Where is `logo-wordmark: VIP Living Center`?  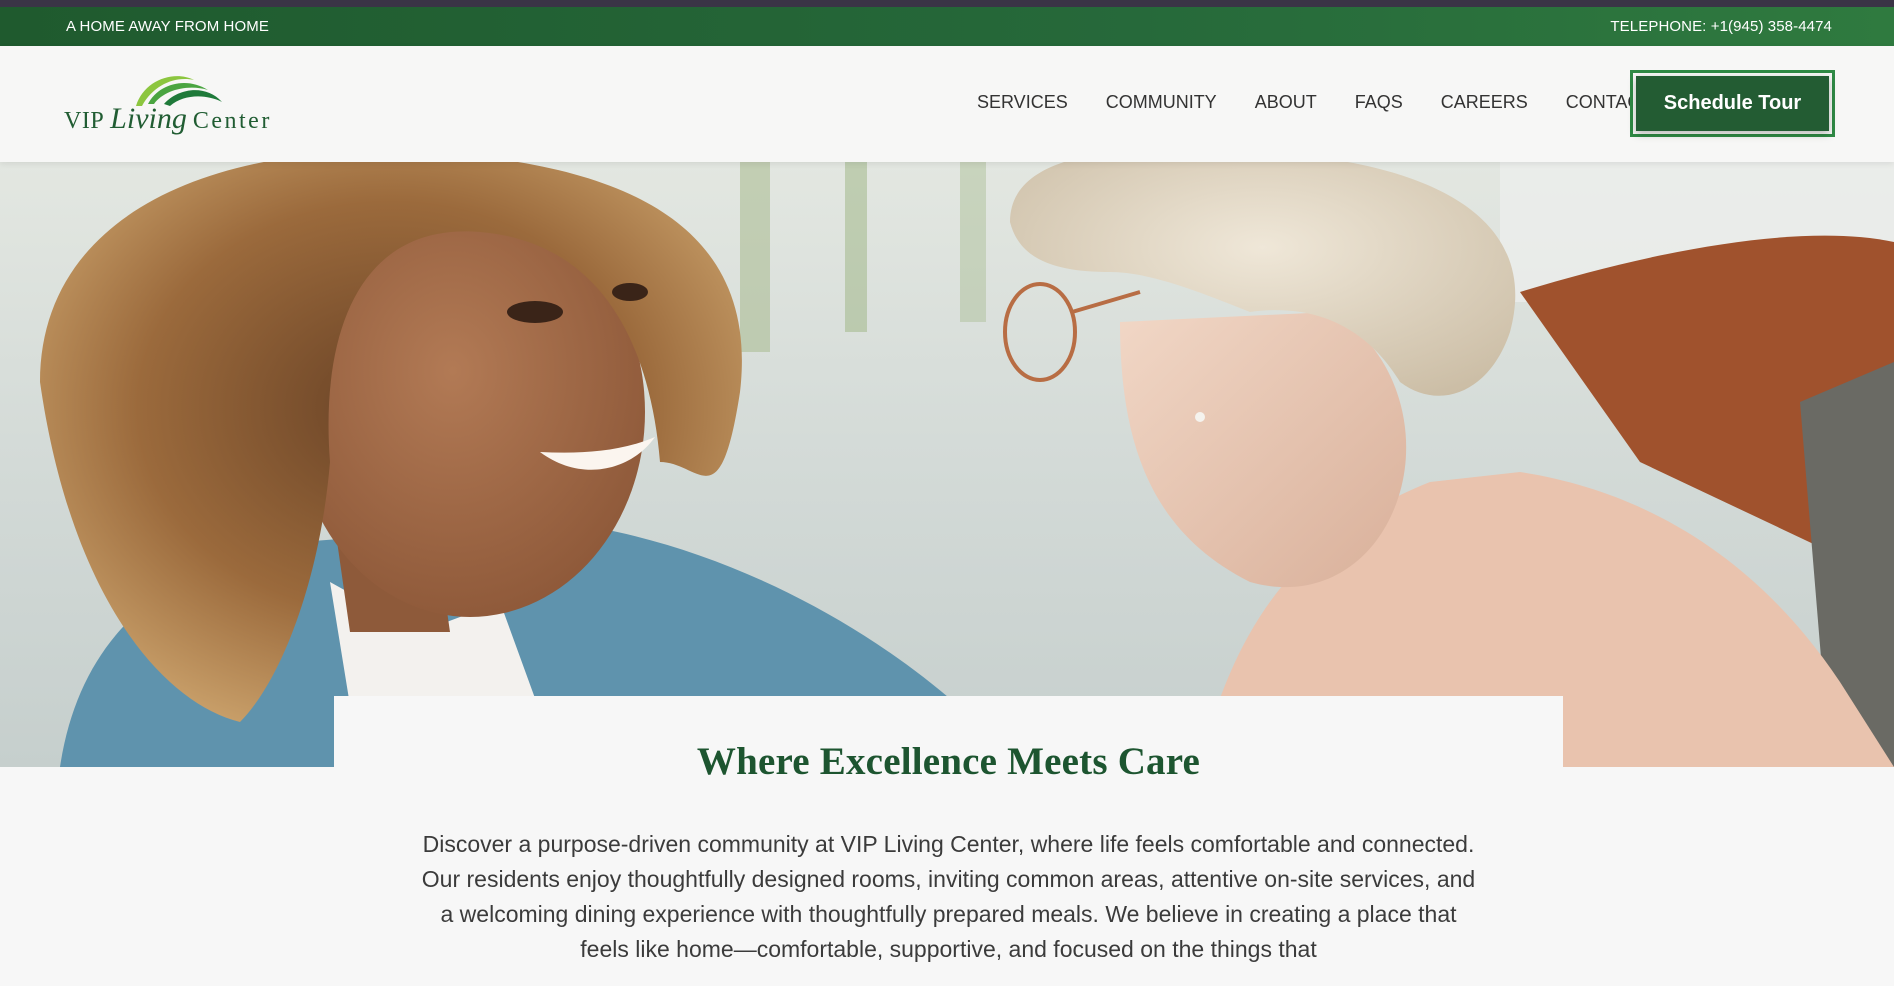 logo-wordmark: VIP Living Center is located at coordinates (168, 119).